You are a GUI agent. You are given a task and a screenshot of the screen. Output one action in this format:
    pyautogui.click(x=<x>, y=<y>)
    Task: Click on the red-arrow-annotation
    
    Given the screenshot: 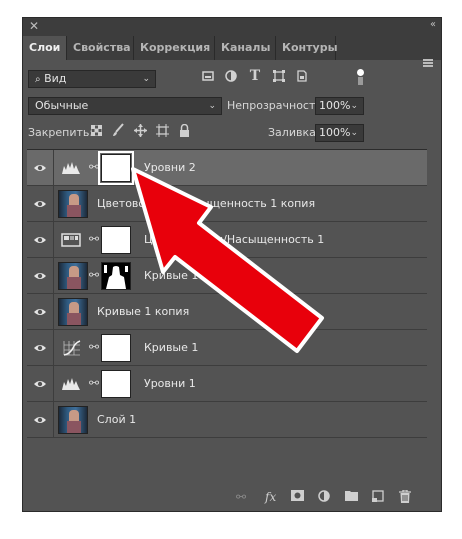 What is the action you would take?
    pyautogui.click(x=227, y=260)
    